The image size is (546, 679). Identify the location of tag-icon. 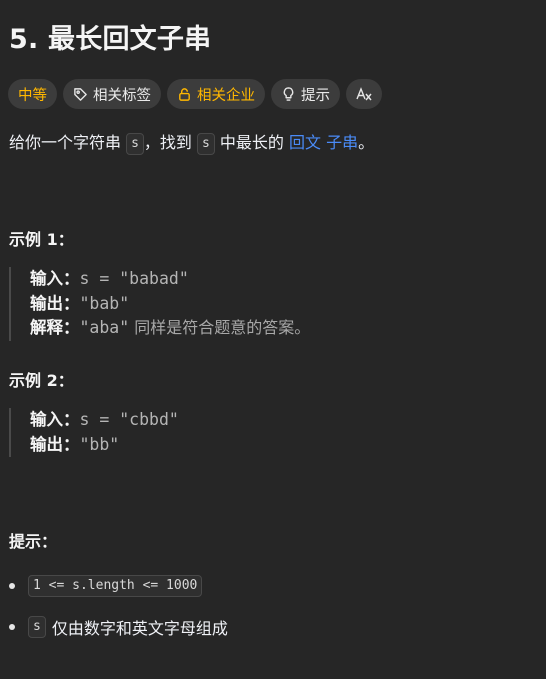
(80, 94).